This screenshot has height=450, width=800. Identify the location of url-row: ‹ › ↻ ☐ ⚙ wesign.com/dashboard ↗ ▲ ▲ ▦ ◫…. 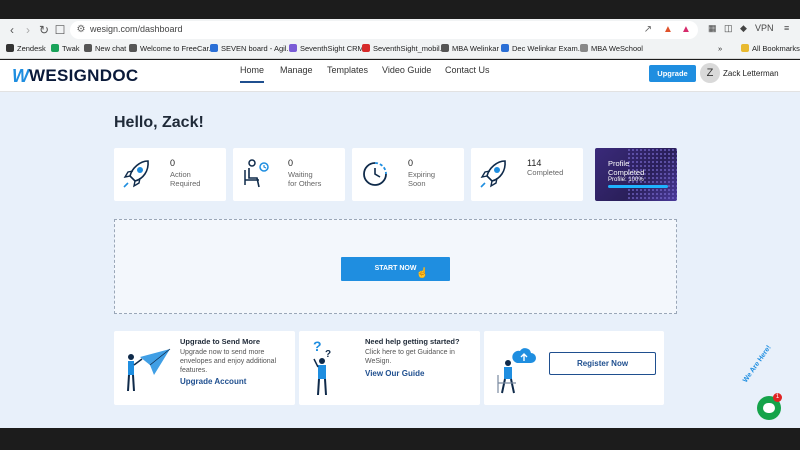
(400, 30).